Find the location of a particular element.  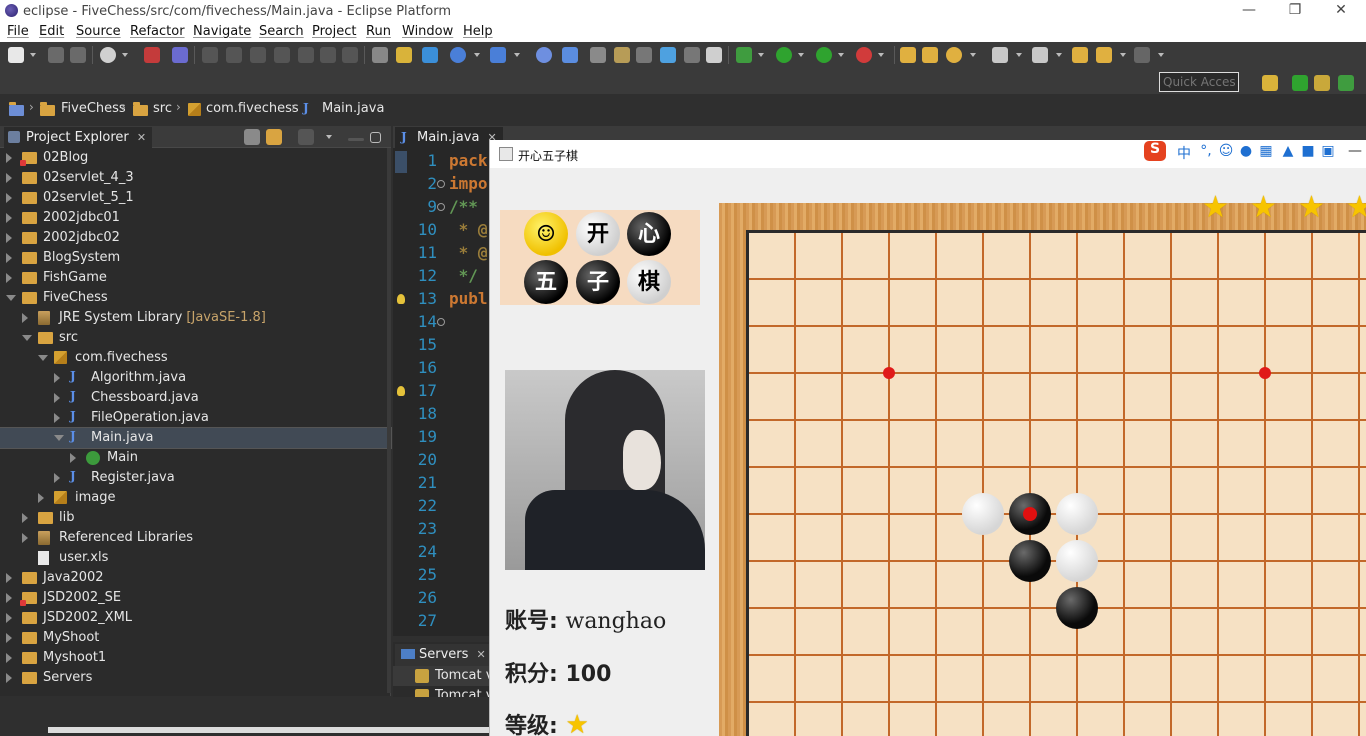

menu-help: Help is located at coordinates (478, 31).